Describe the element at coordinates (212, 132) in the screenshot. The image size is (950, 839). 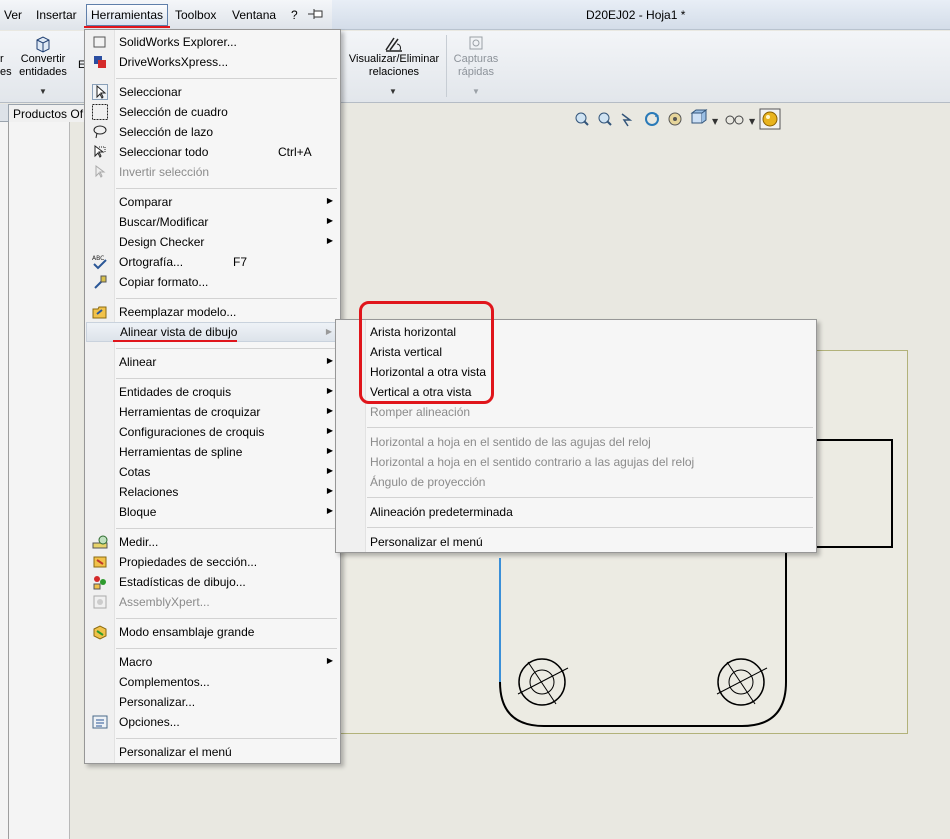
I see `tools-menu-item-selección-de-lazo: Selección de lazo` at that location.